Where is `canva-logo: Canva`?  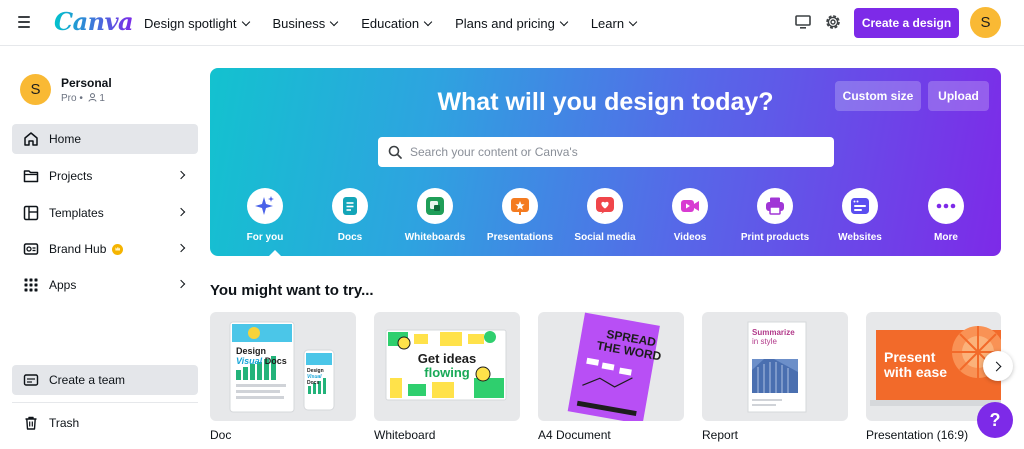
canva-logo: Canva is located at coordinates (94, 21).